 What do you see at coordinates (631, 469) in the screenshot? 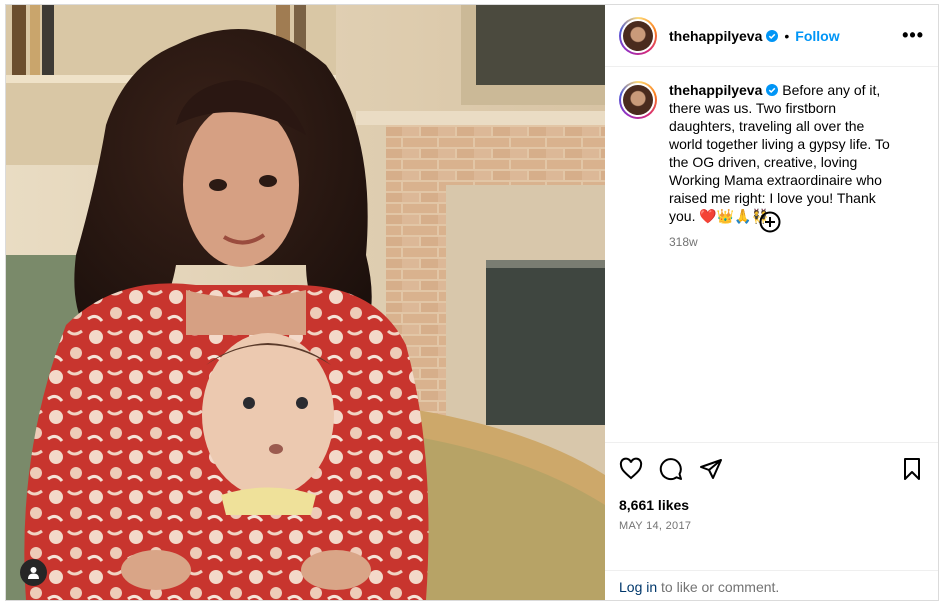
I see `heart-icon` at bounding box center [631, 469].